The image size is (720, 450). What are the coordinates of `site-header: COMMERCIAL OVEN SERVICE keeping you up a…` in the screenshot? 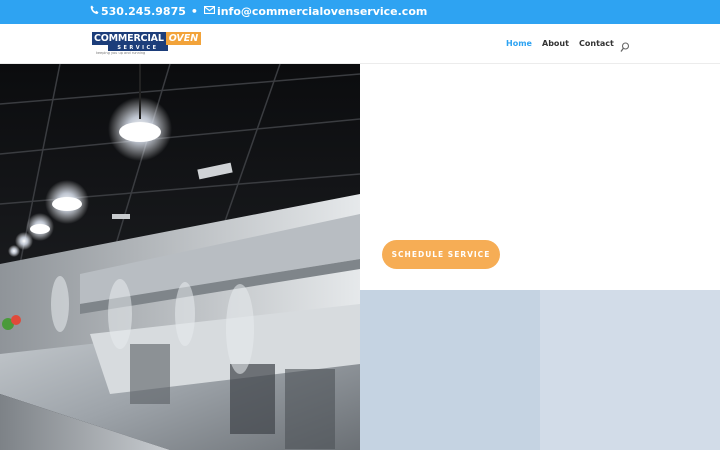 It's located at (360, 44).